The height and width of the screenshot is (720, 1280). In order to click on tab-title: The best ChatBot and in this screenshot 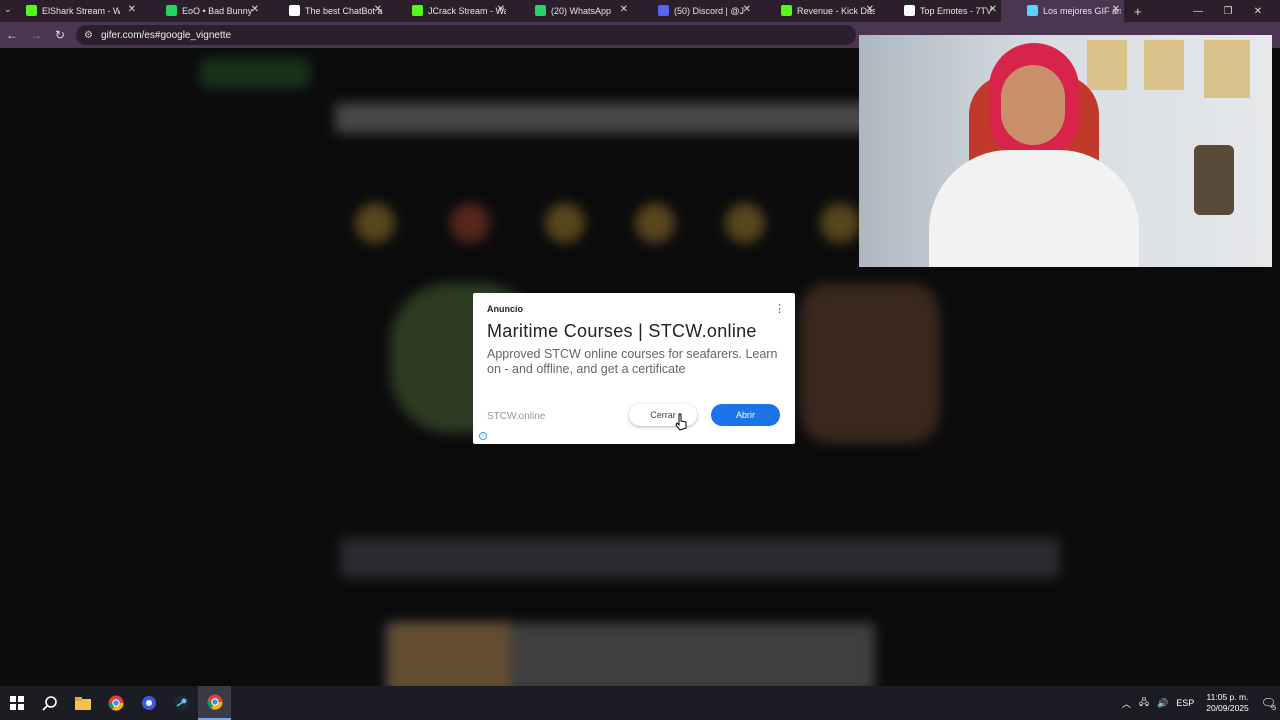, I will do `click(344, 11)`.